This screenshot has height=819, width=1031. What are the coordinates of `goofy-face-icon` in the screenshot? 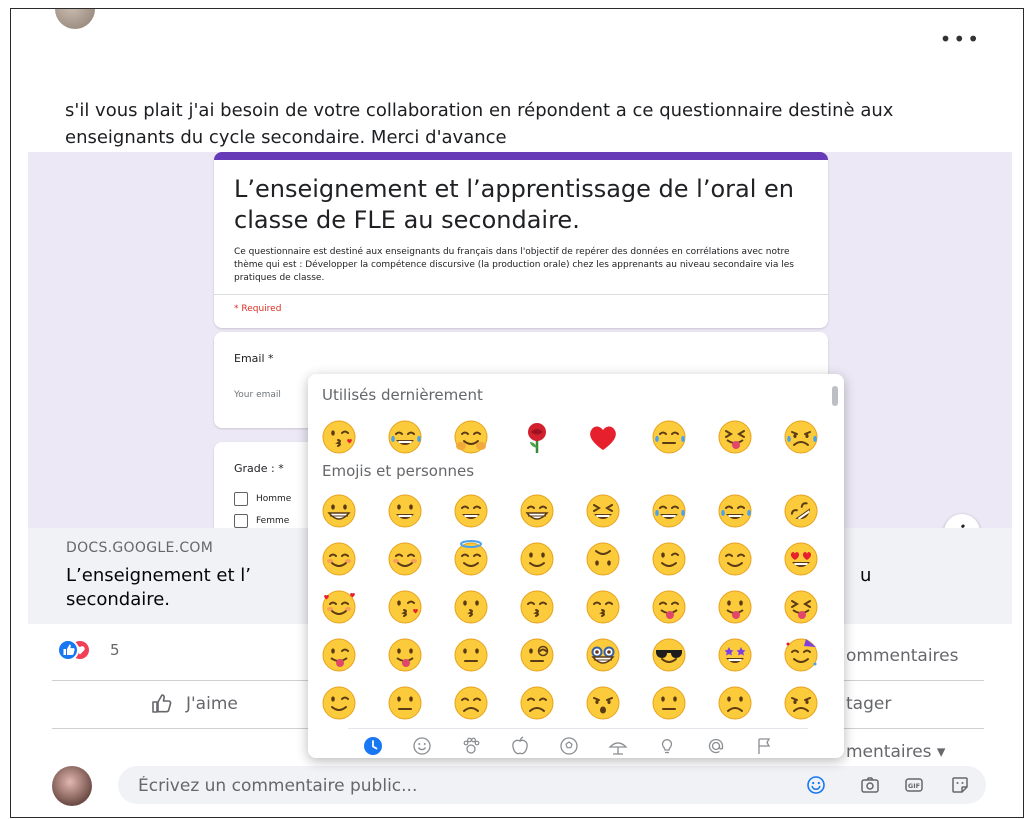 It's located at (405, 655).